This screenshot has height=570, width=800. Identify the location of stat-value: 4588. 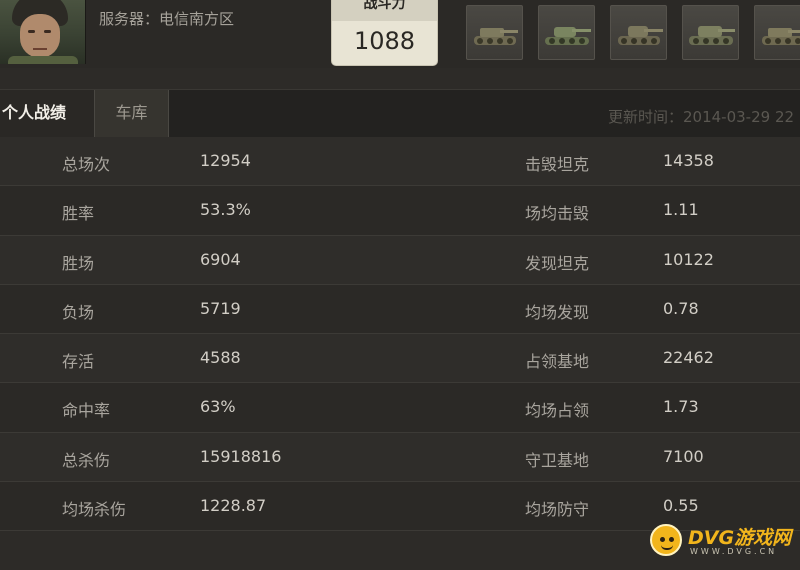
(220, 358).